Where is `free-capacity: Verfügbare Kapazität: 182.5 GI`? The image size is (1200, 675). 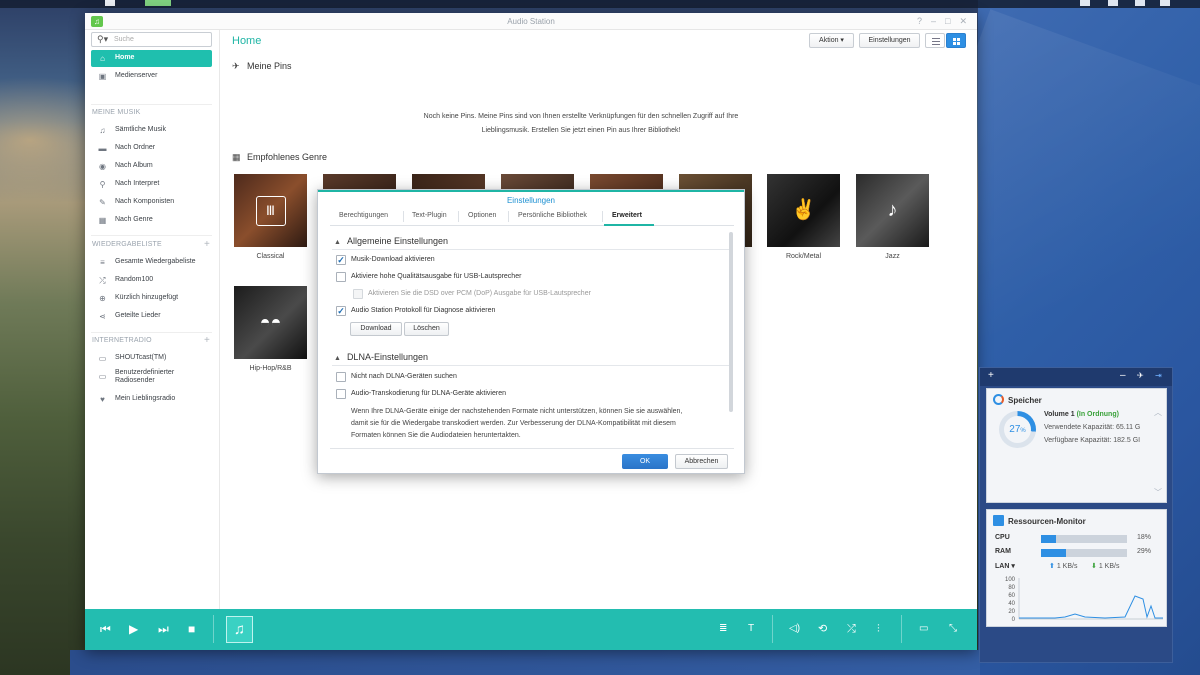
free-capacity: Verfügbare Kapazität: 182.5 GI is located at coordinates (1092, 440).